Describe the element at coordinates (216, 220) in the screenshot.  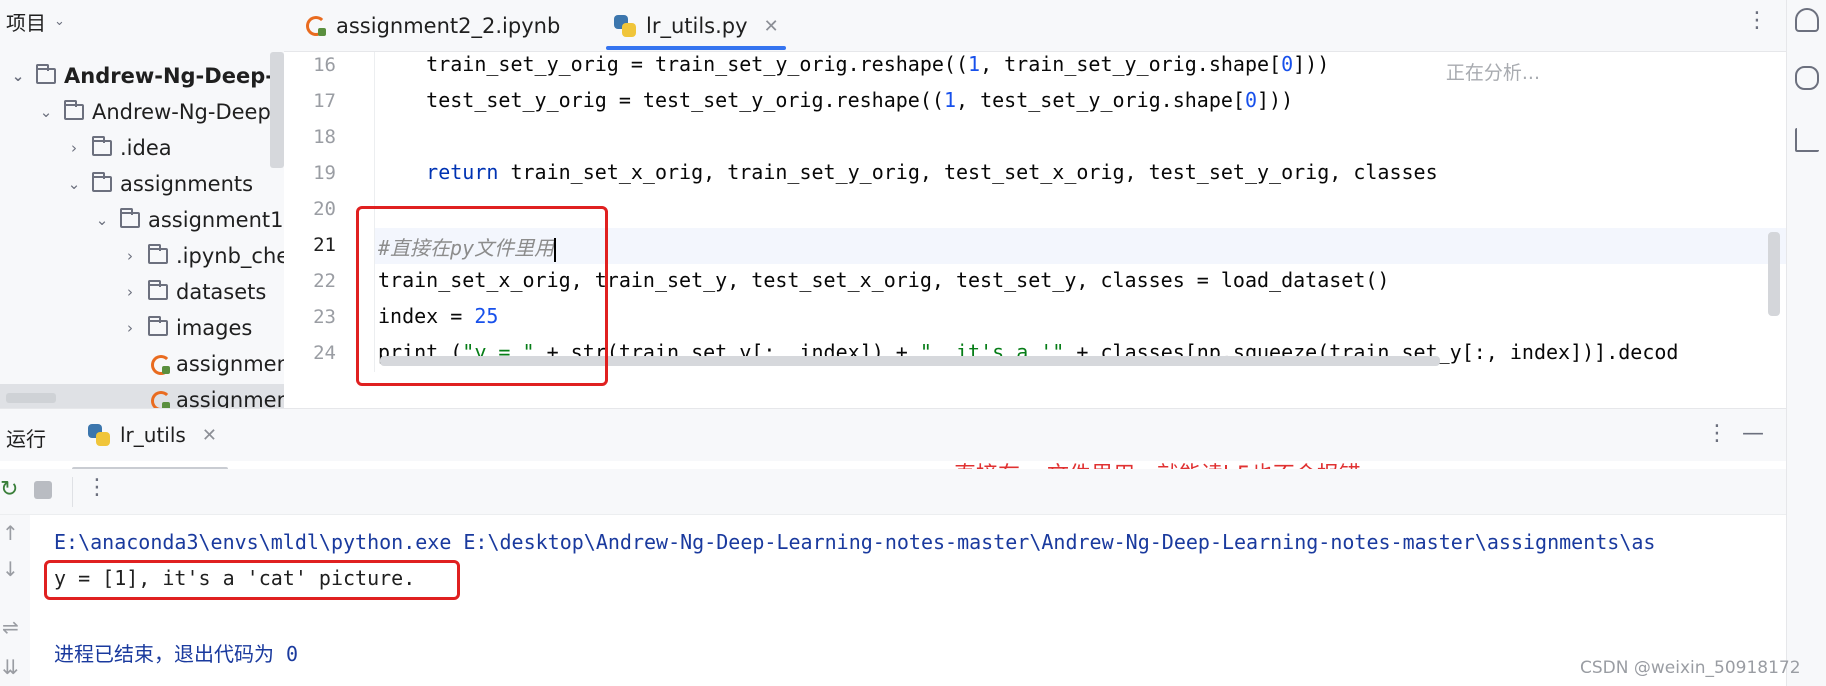
I see `tree-item-label: assignment1-` at that location.